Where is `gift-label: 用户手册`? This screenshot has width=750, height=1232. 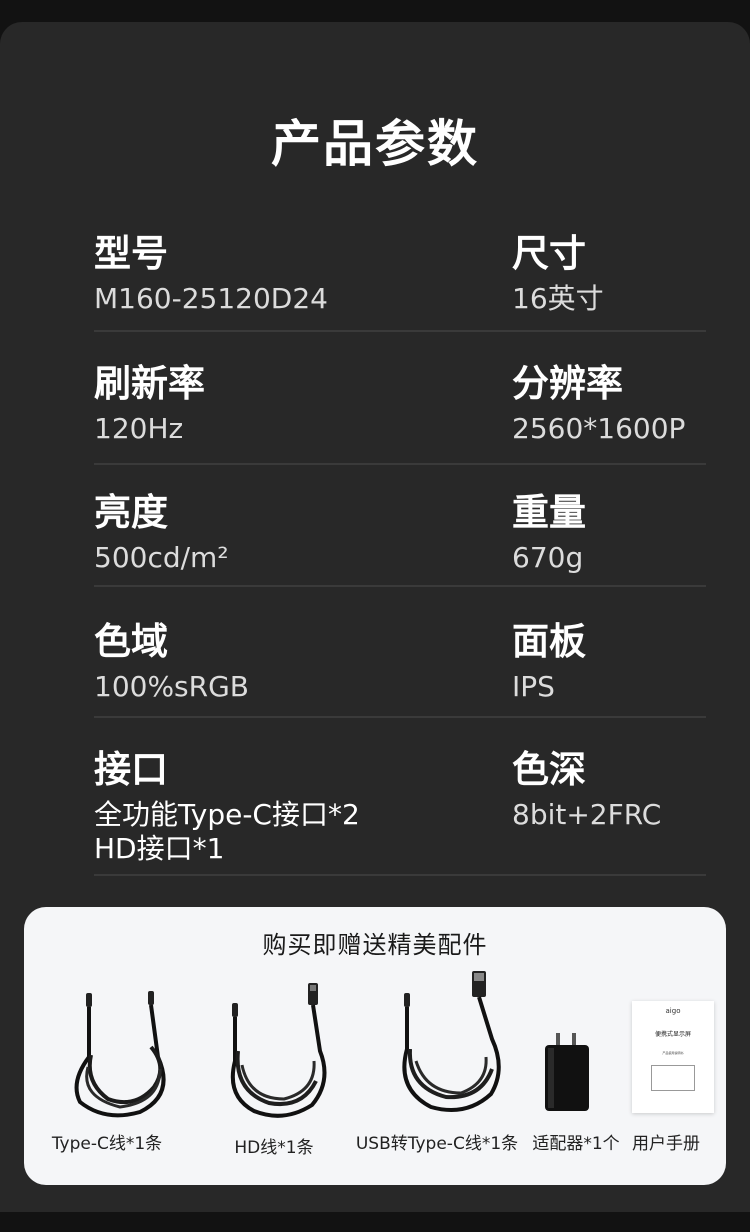
gift-label: 用户手册 is located at coordinates (666, 1144).